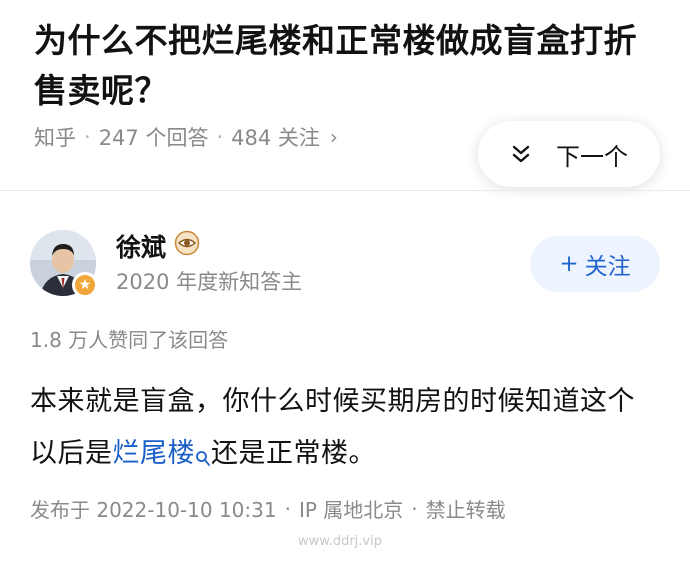  Describe the element at coordinates (154, 453) in the screenshot. I see `search-link: 烂尾楼` at that location.